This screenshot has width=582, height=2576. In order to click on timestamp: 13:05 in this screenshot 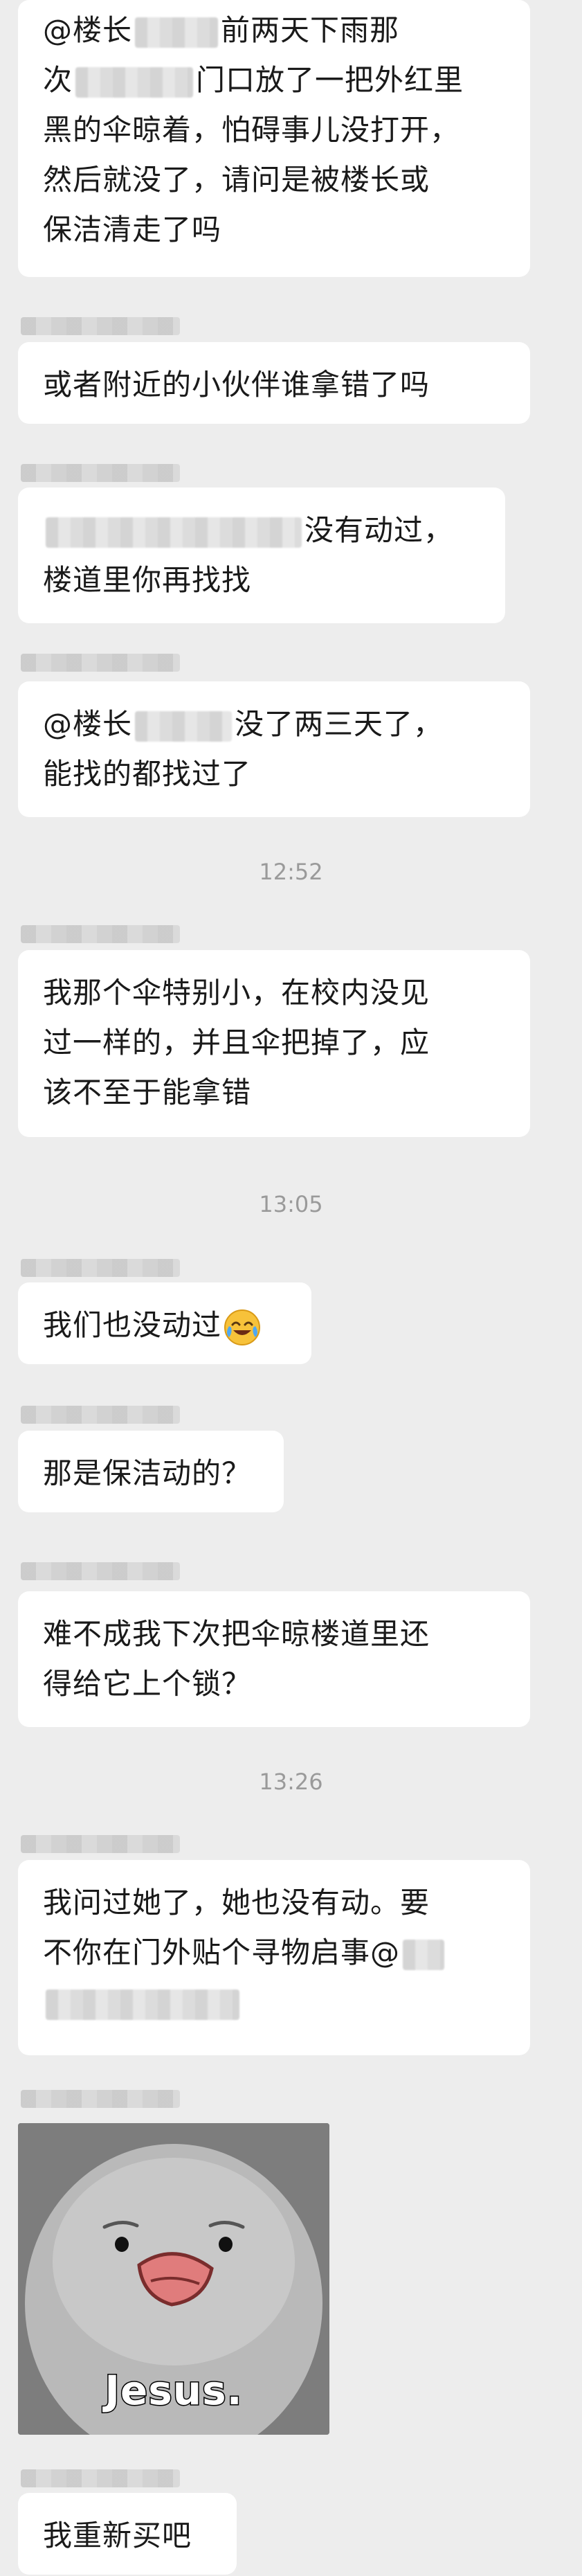, I will do `click(291, 1204)`.